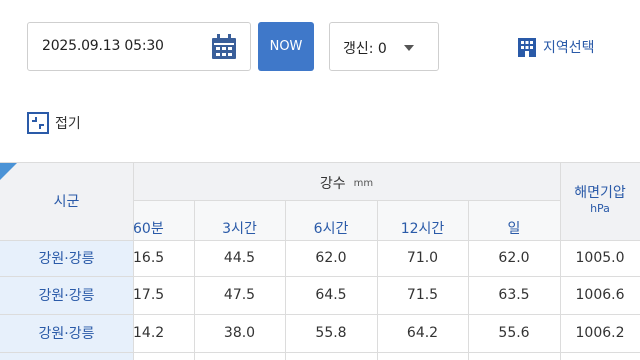 The image size is (640, 360). Describe the element at coordinates (363, 183) in the screenshot. I see `rain-unit: mm` at that location.